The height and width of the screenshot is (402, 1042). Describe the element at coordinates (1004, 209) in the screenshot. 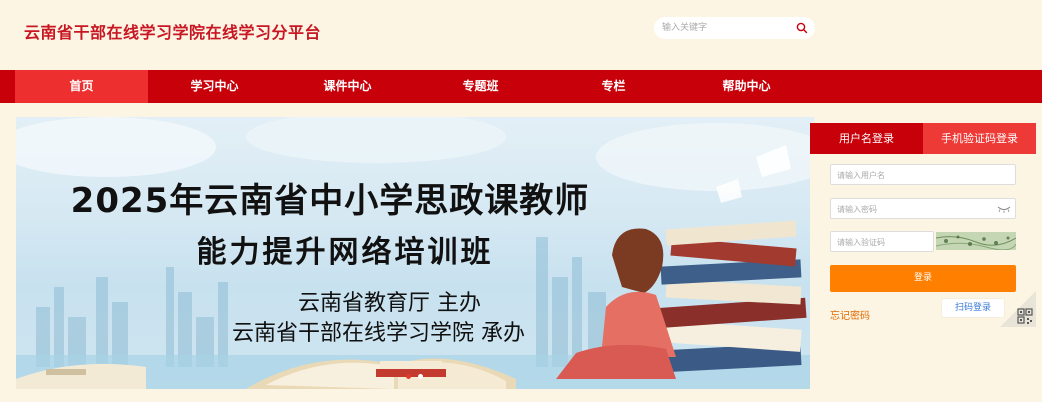

I see `eye-closed-icon` at that location.